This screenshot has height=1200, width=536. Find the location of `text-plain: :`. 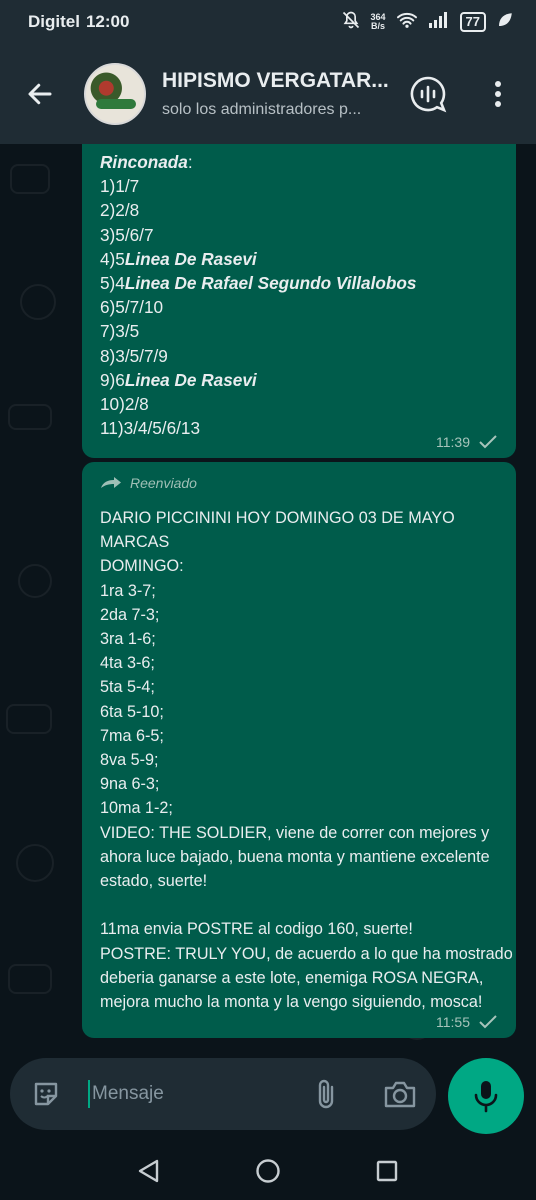

text-plain: : is located at coordinates (190, 162).